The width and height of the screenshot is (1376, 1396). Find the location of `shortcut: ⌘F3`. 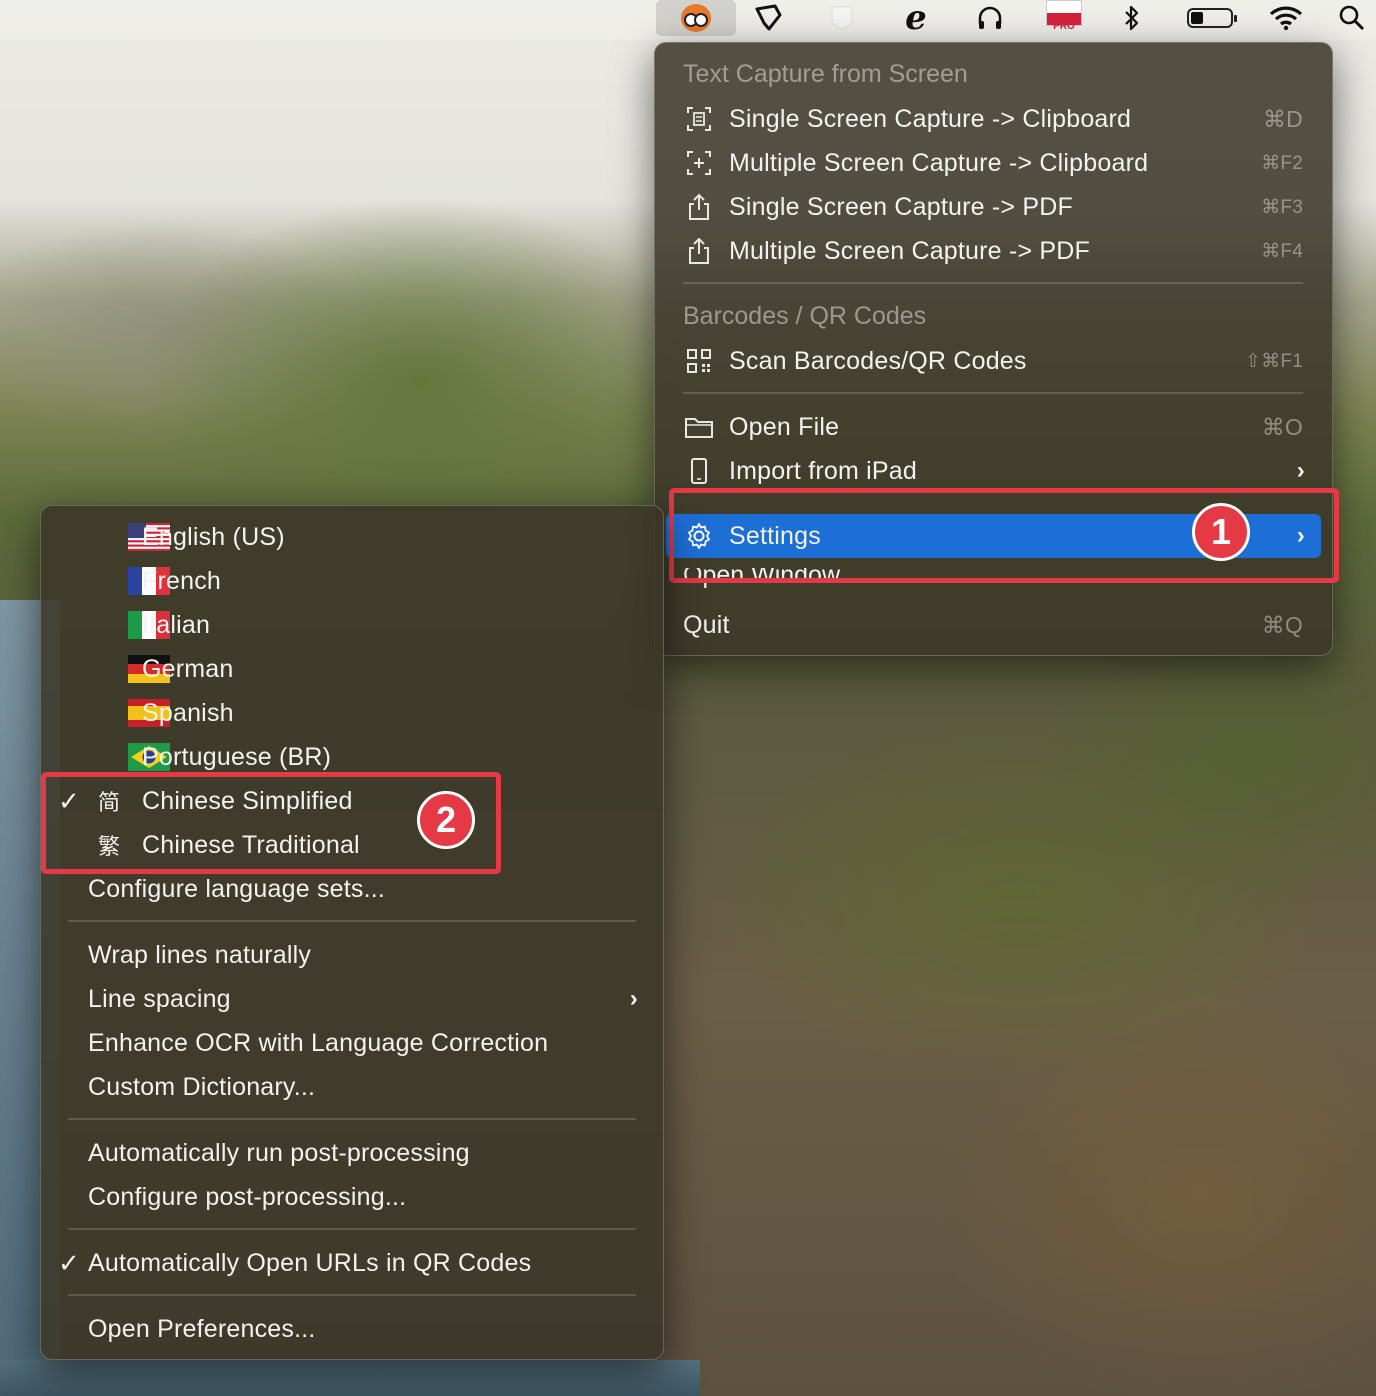

shortcut: ⌘F3 is located at coordinates (1282, 207).